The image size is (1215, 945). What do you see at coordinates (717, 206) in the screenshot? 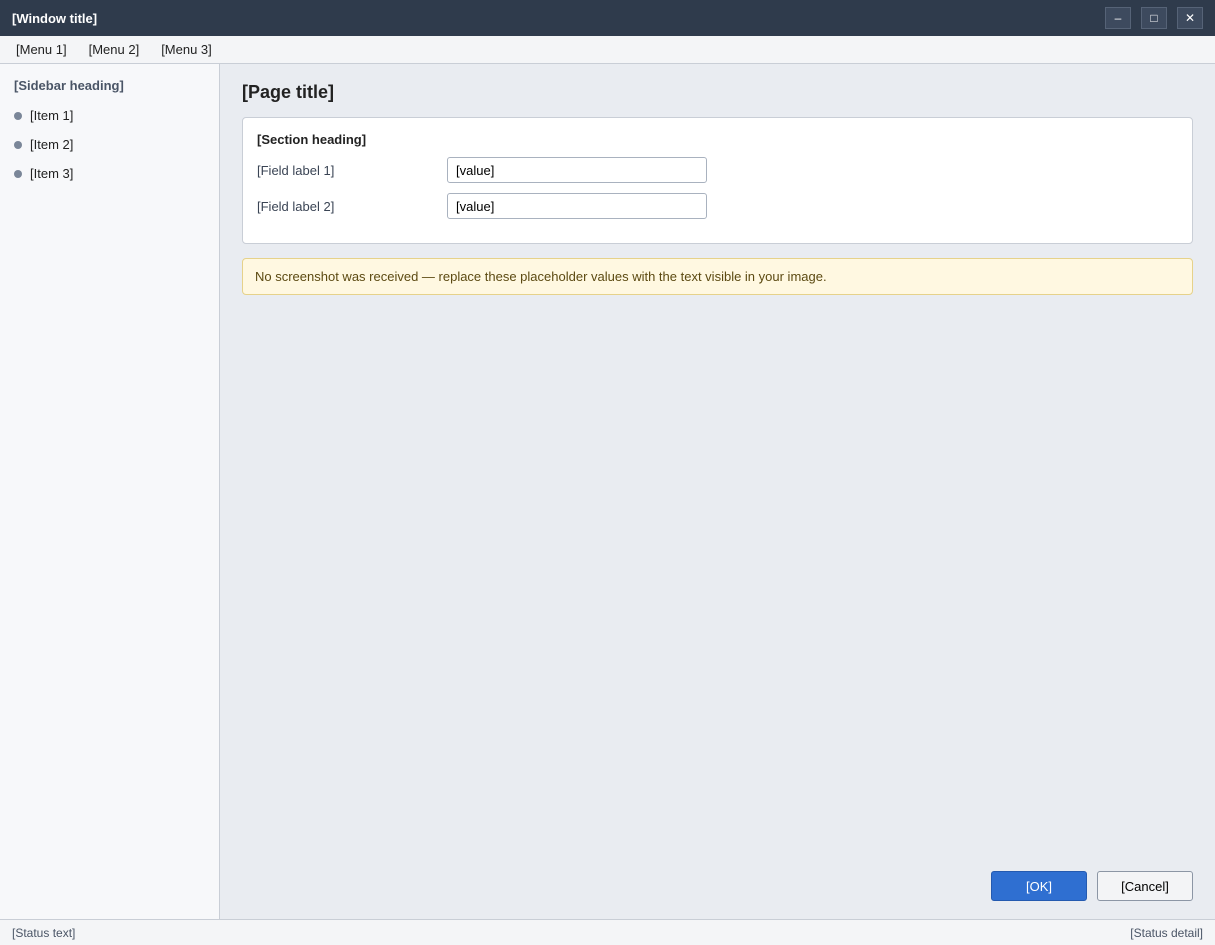
I see `field-row: [Field label 2]` at bounding box center [717, 206].